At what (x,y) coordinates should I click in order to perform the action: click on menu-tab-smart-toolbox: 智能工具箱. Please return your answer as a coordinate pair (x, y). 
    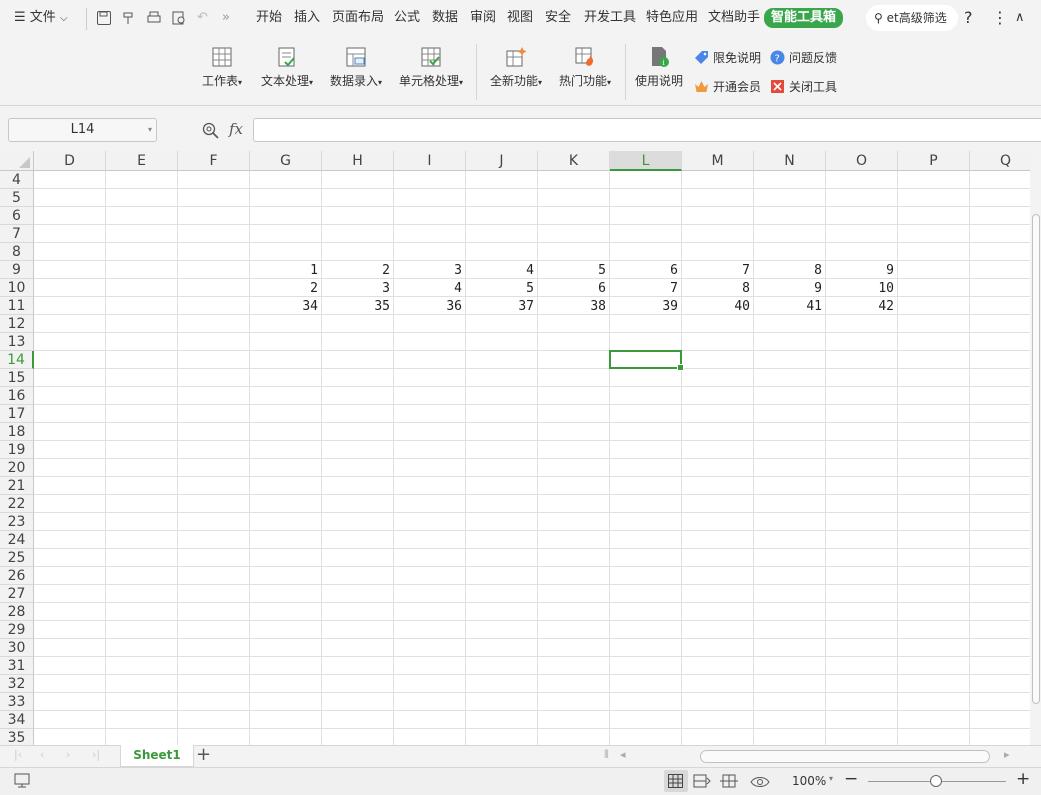
    Looking at the image, I should click on (804, 18).